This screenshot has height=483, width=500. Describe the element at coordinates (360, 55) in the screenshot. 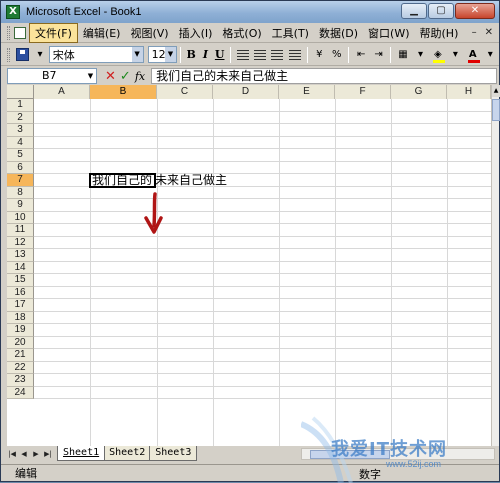

I see `decrease-indent-icon: ⇤` at that location.